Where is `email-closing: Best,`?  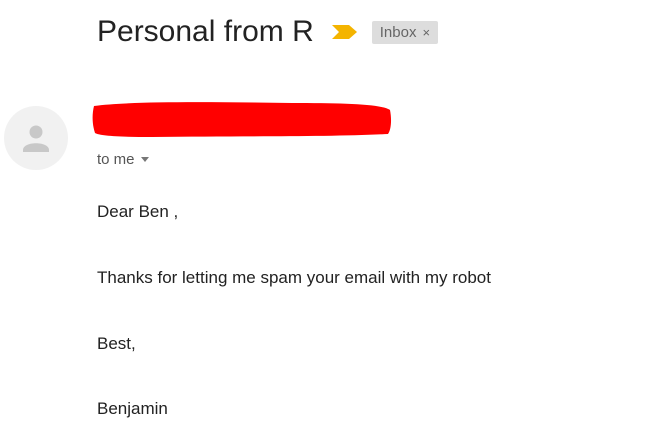
email-closing: Best, is located at coordinates (116, 343).